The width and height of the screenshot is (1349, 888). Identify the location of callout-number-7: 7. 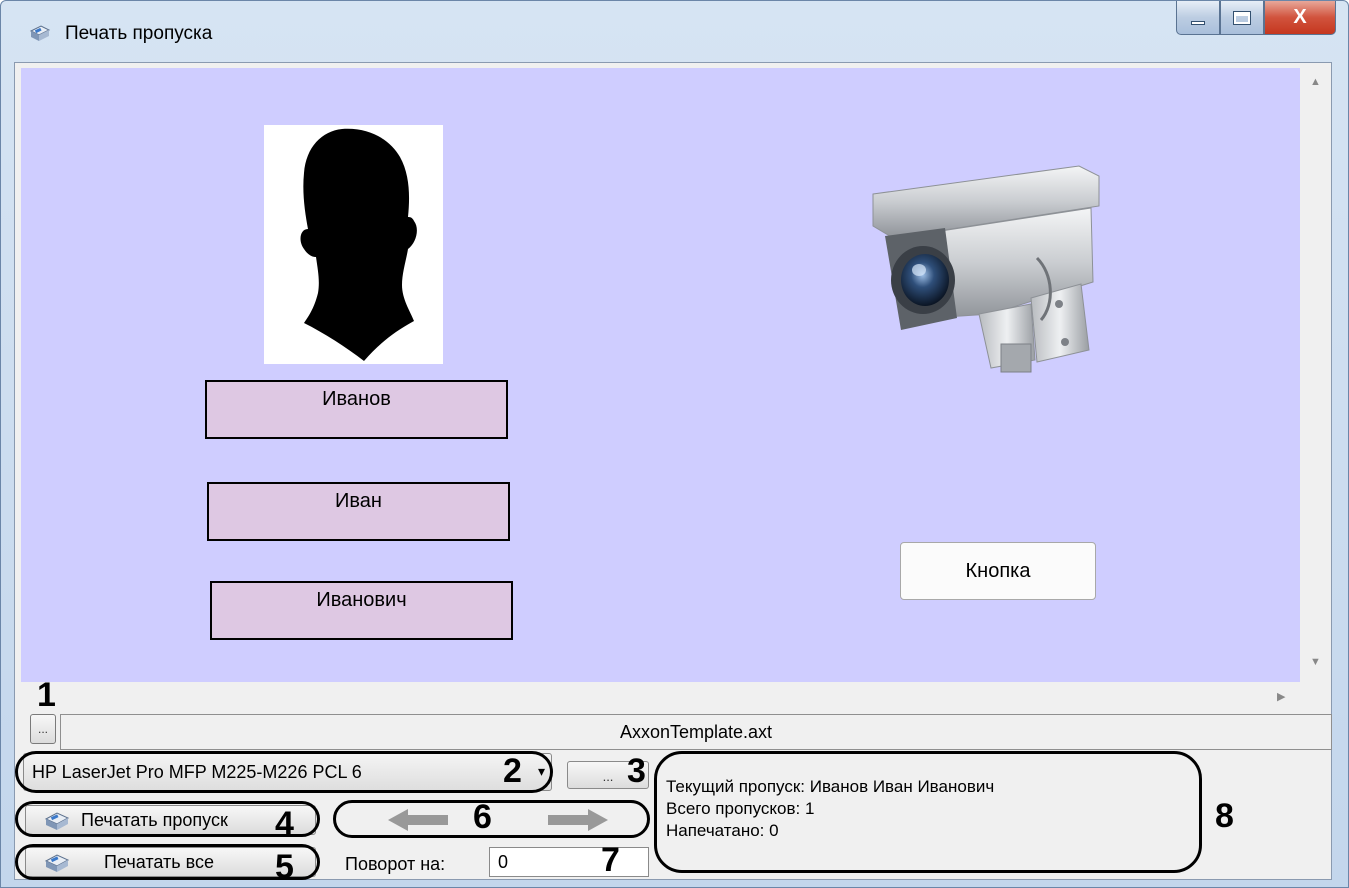
(610, 860).